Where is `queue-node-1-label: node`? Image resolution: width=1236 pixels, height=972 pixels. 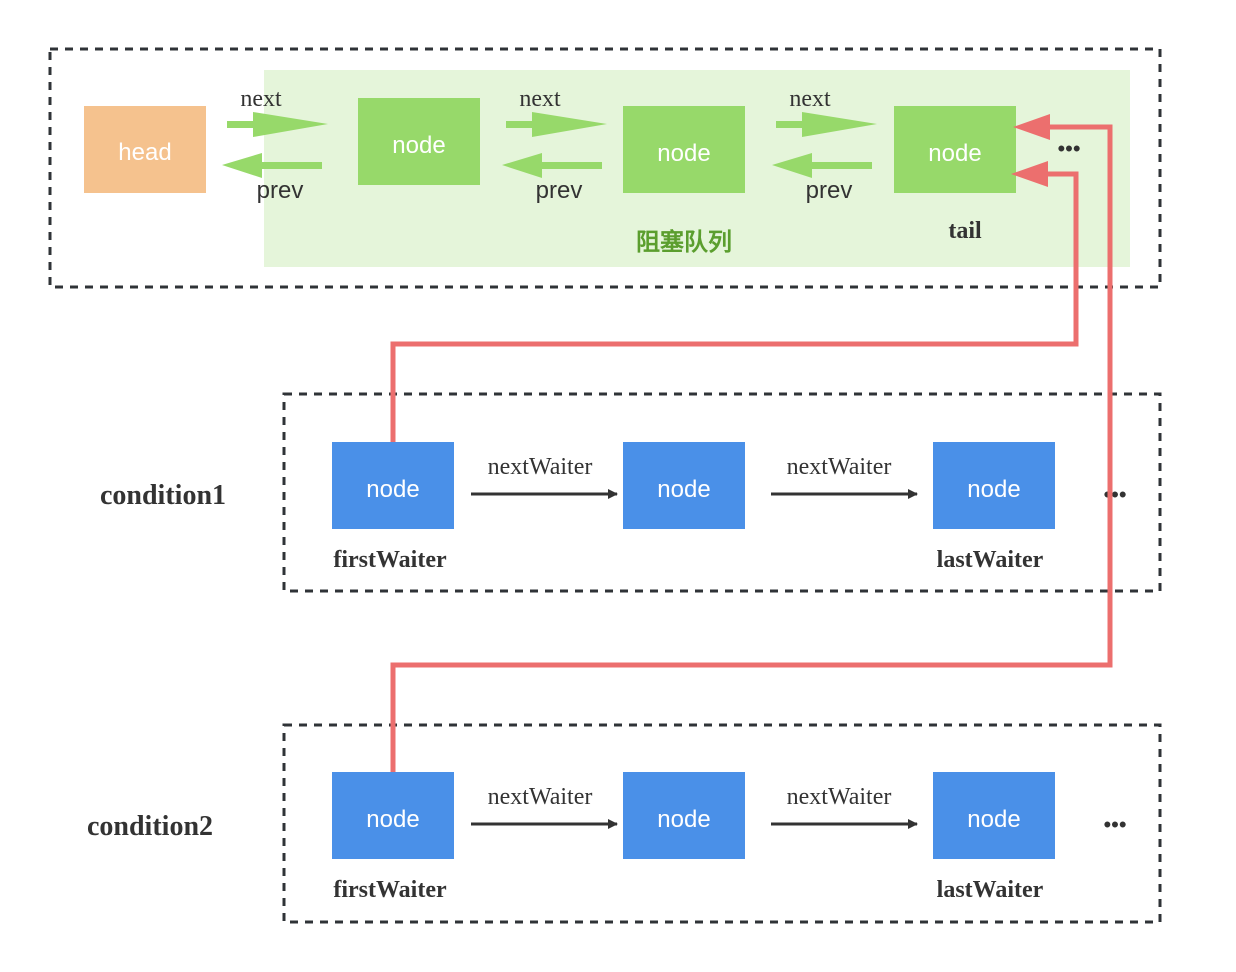
queue-node-1-label: node is located at coordinates (418, 145).